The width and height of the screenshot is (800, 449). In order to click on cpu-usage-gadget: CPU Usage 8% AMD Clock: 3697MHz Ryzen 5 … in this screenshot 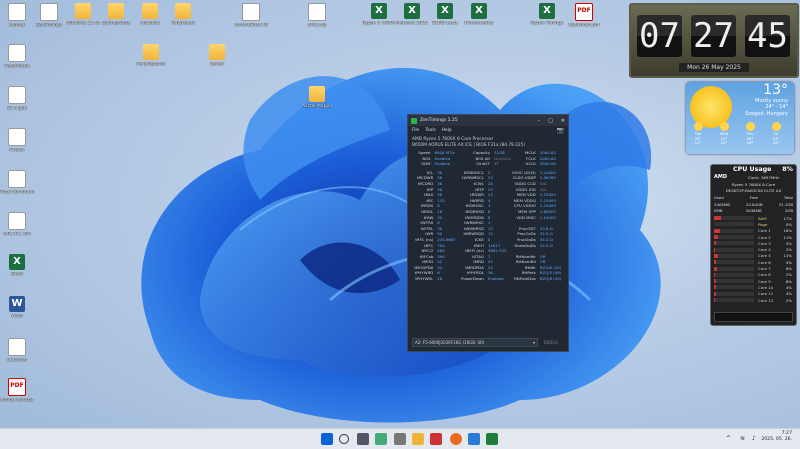, I will do `click(753, 245)`.